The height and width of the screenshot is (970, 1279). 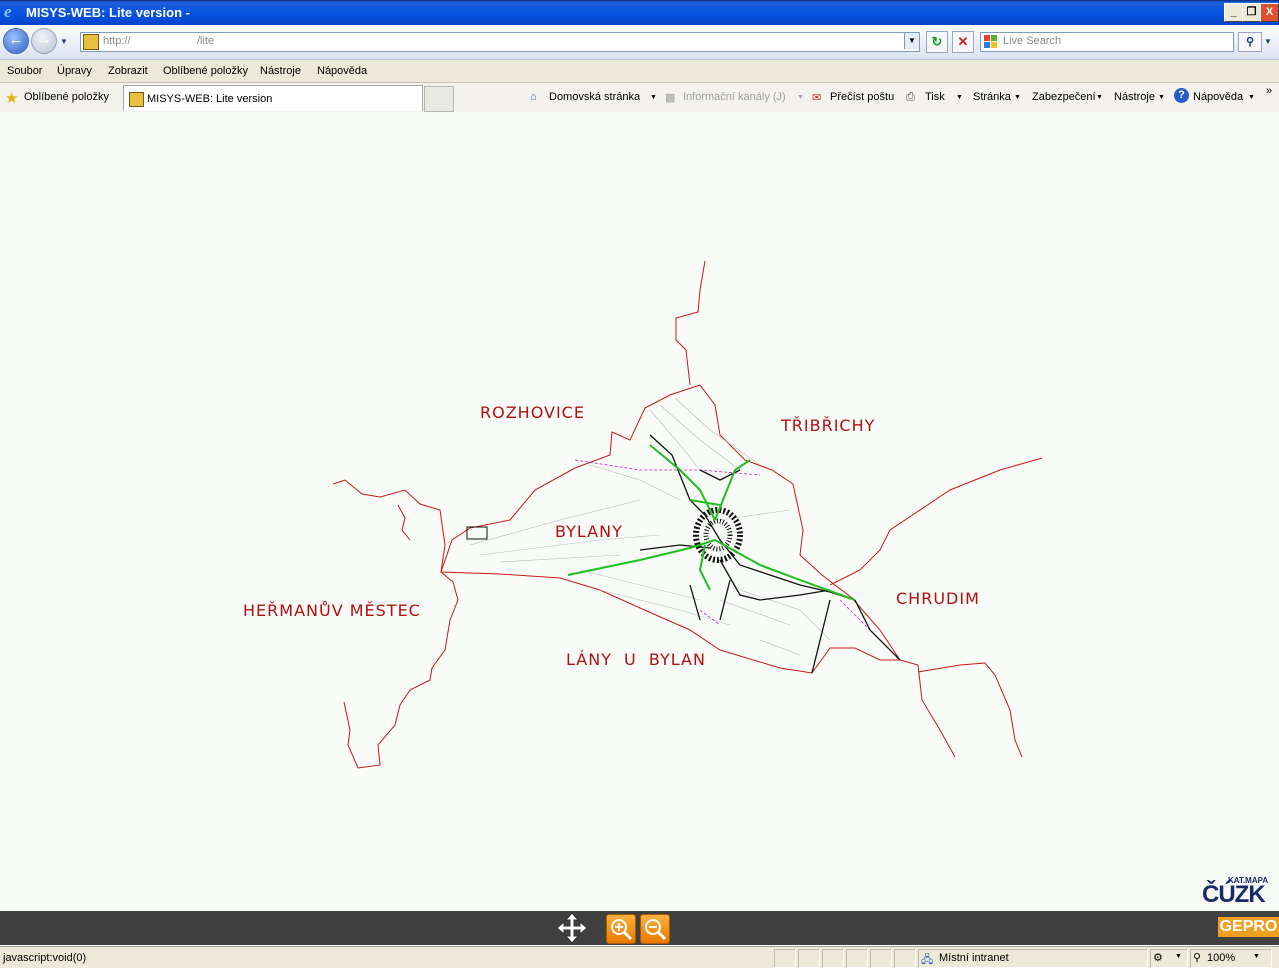 I want to click on zoom-in-icon, so click(x=622, y=930).